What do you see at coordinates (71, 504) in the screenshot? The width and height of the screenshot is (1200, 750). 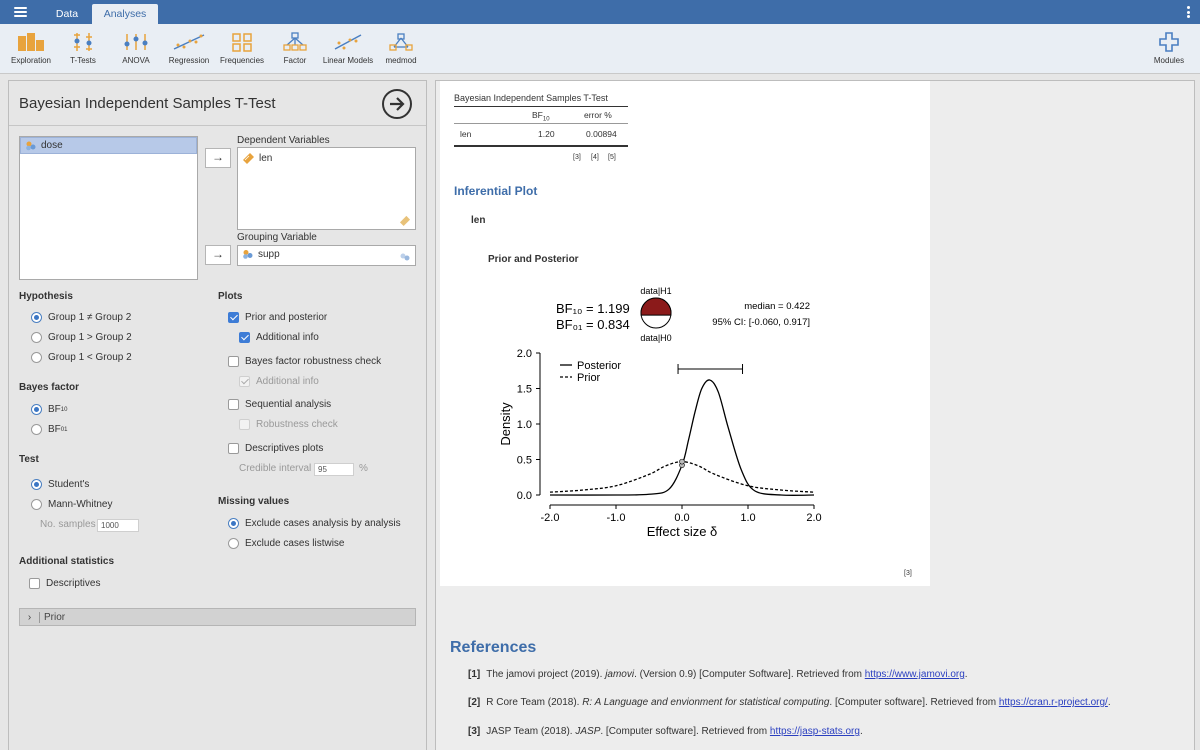 I see `mann-whitney-radio: Mann-Whitney` at bounding box center [71, 504].